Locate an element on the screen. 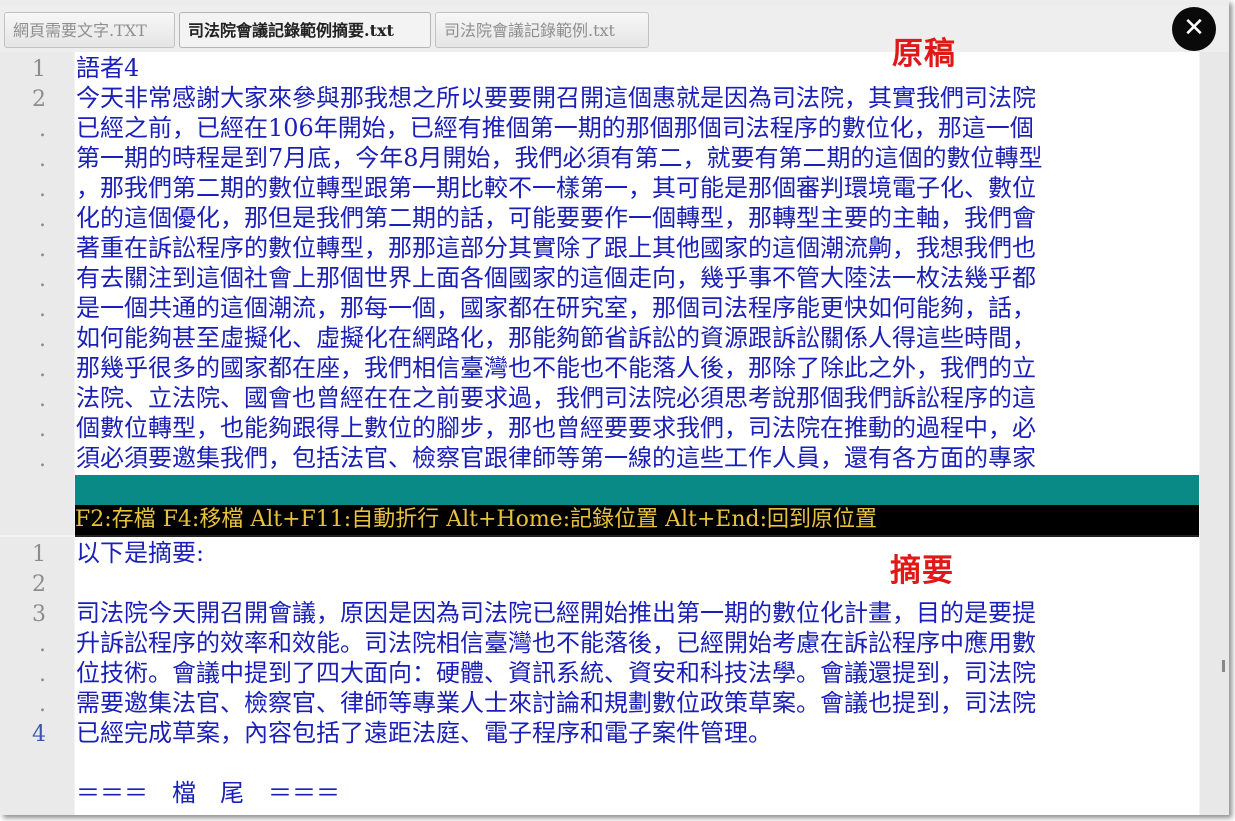  summary-heading: 摘要 is located at coordinates (922, 571).